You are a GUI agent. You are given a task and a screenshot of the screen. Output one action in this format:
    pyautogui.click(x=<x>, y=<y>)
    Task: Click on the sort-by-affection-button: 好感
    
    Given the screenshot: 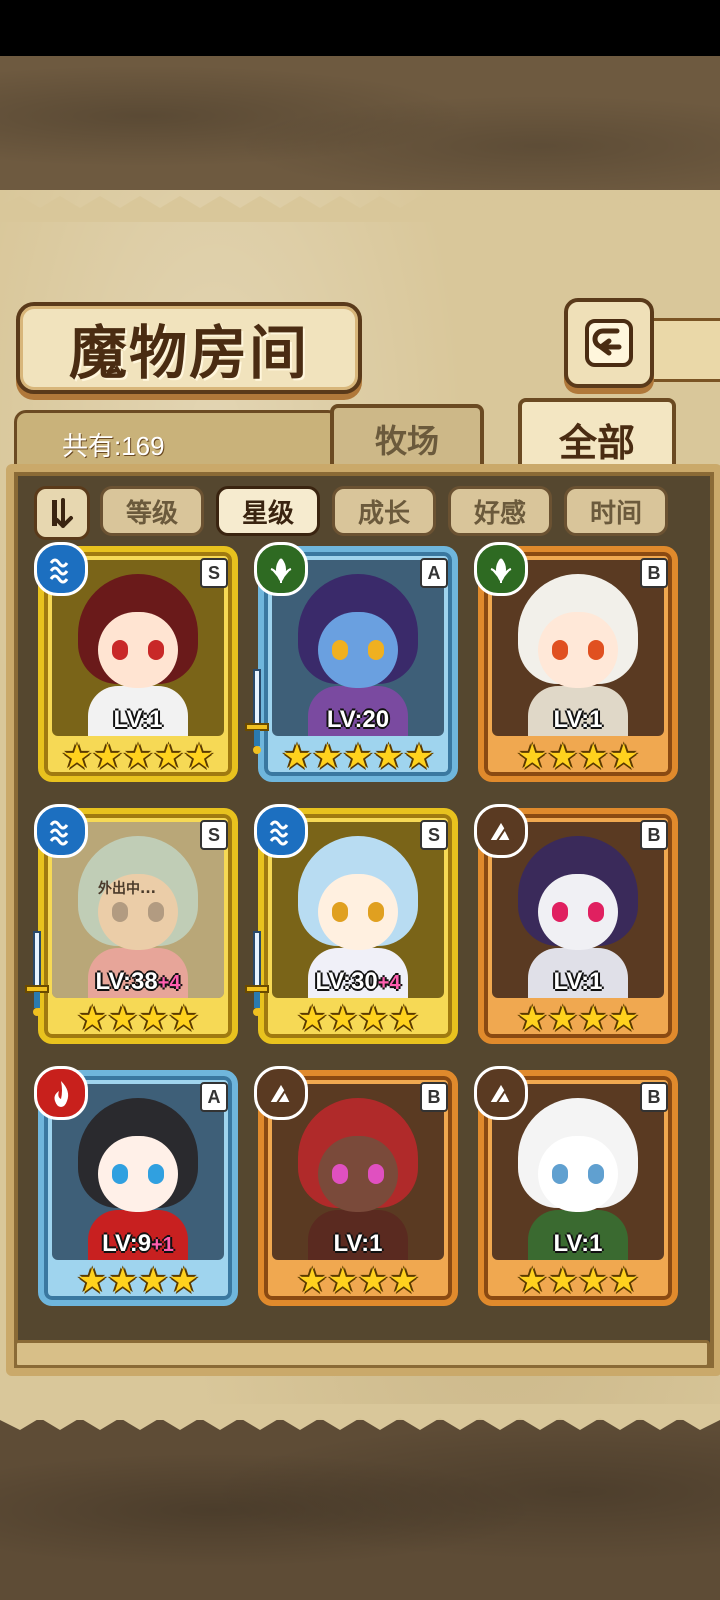 What is the action you would take?
    pyautogui.click(x=500, y=511)
    